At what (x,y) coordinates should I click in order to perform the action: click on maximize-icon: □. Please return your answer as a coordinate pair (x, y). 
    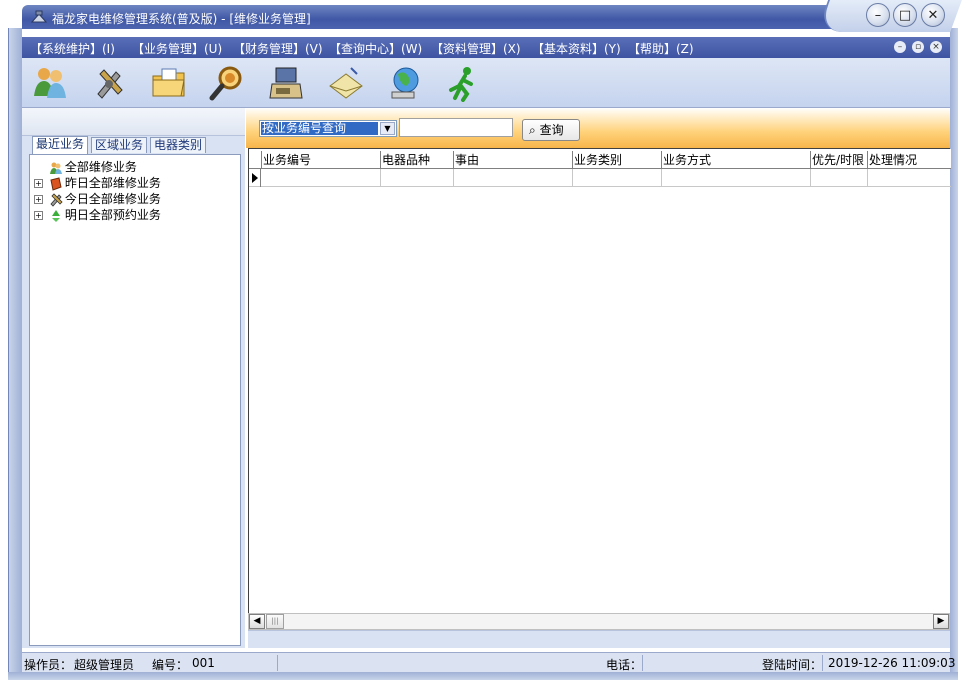
    Looking at the image, I should click on (905, 15).